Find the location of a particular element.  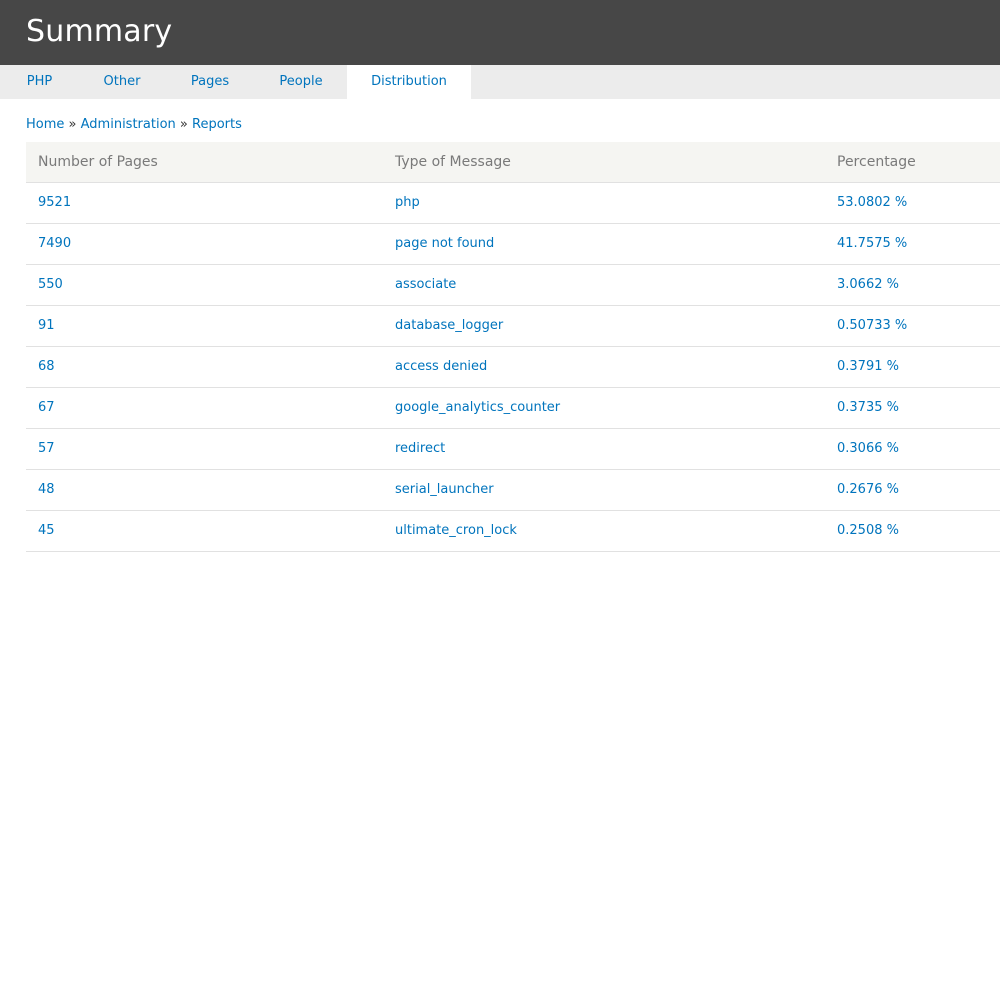

column-header-percentage: Percentage is located at coordinates (912, 162).